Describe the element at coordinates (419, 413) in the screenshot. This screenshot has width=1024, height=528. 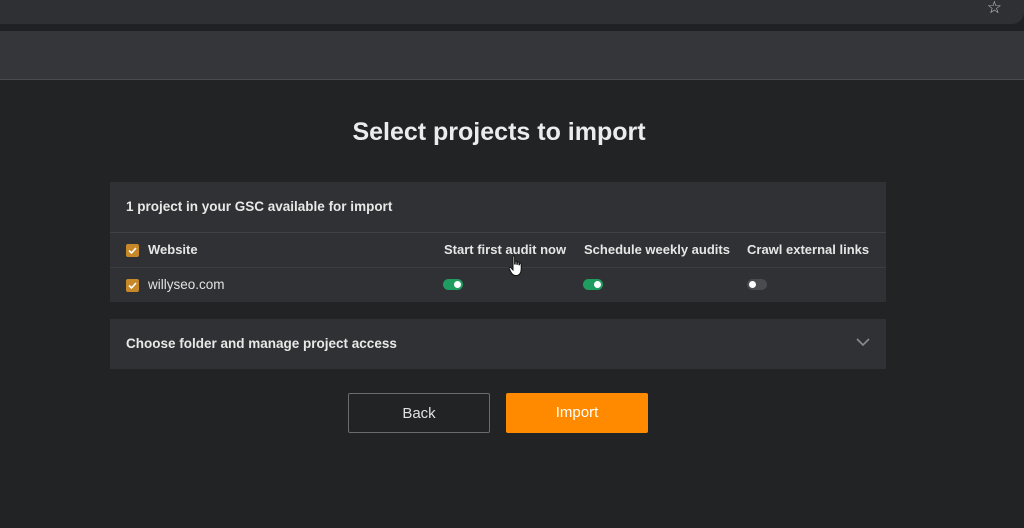
I see `back-button: Back` at that location.